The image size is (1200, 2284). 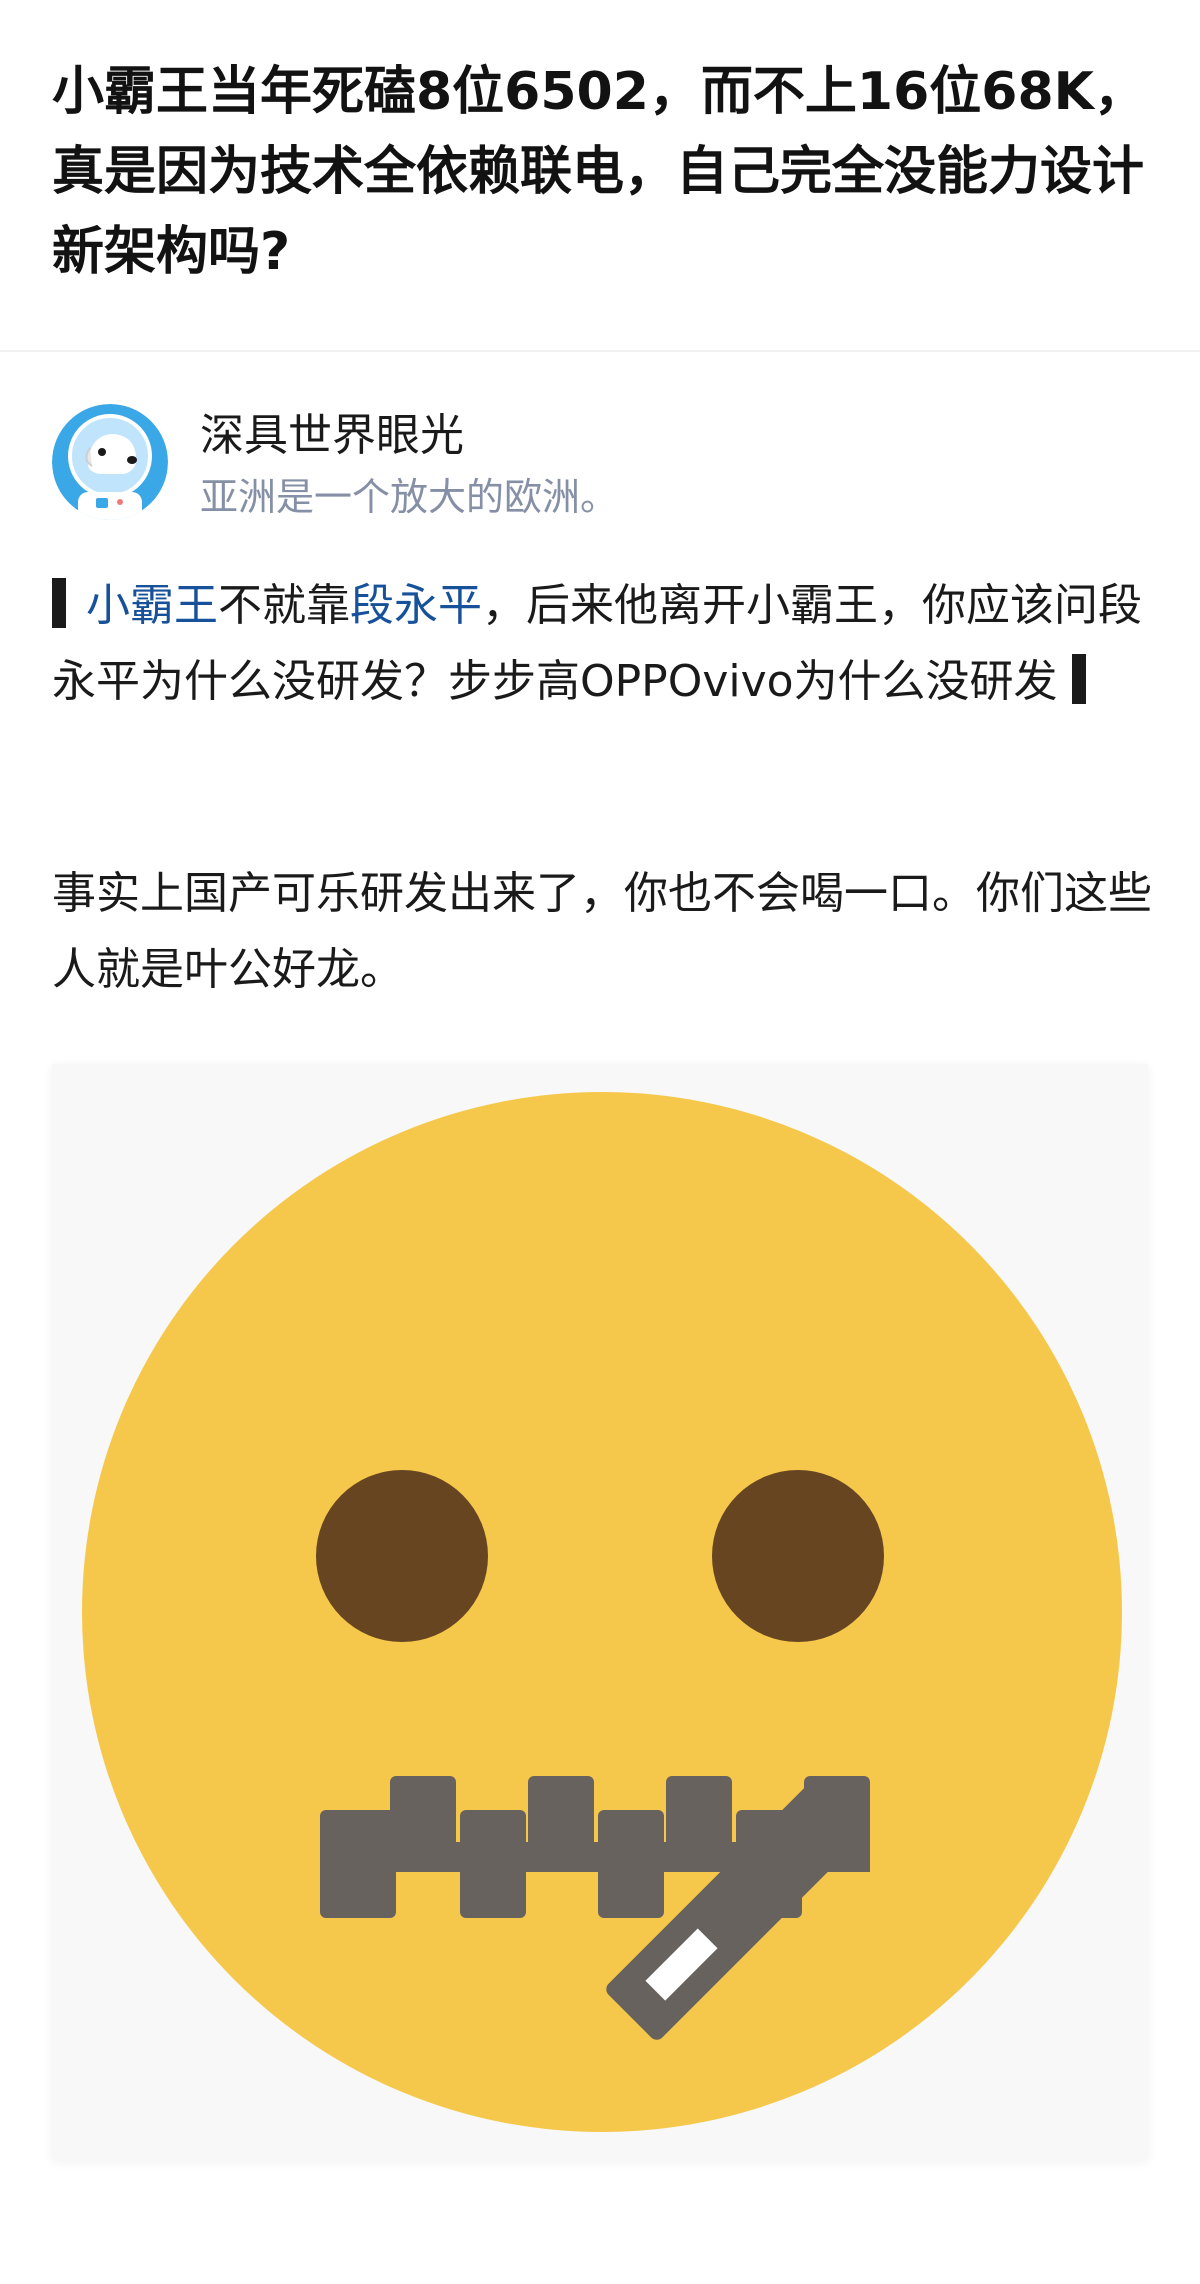 I want to click on quote-start-bar, so click(x=59, y=603).